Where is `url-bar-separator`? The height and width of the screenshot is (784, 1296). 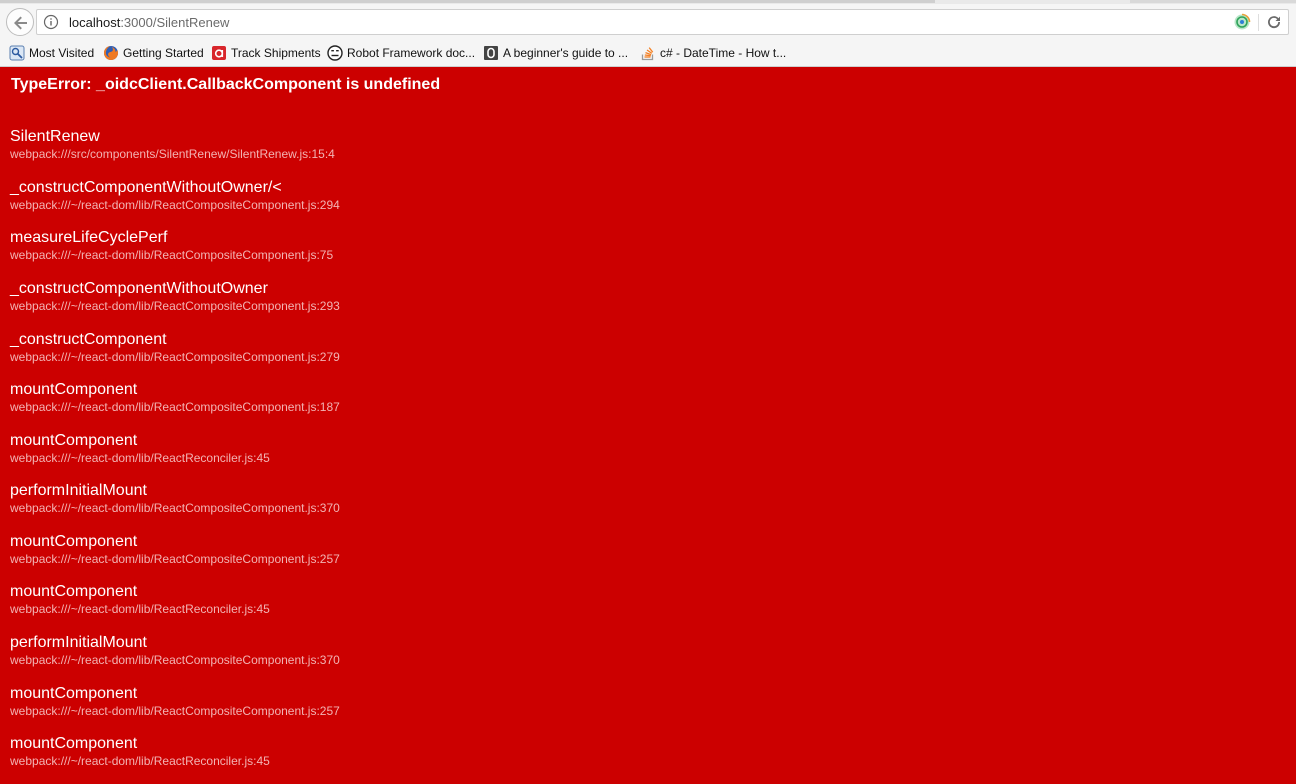
url-bar-separator is located at coordinates (1258, 22).